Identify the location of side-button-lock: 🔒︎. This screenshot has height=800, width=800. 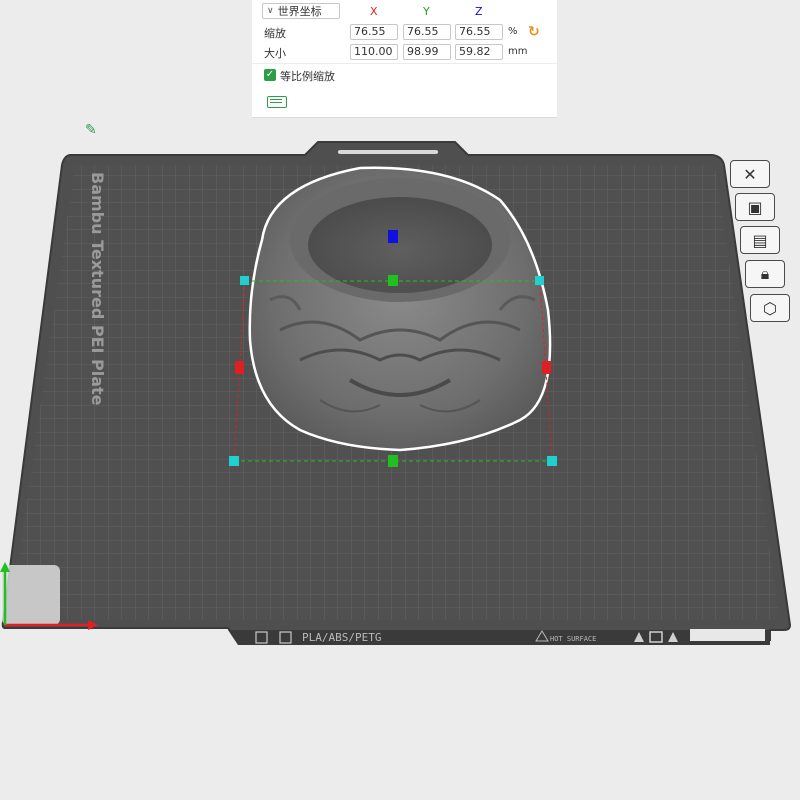
(765, 274).